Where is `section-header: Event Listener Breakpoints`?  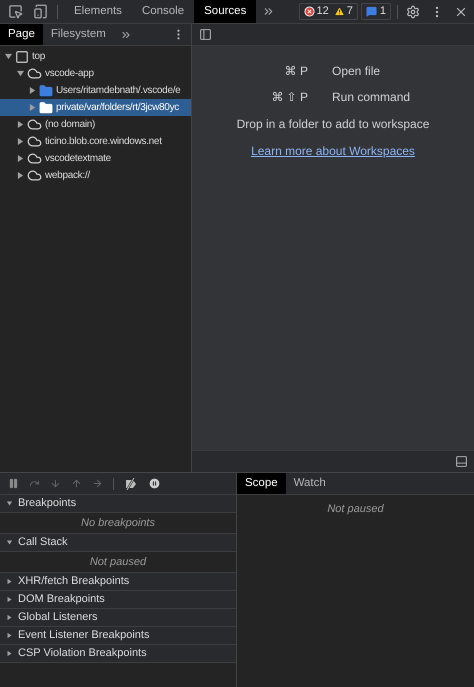 section-header: Event Listener Breakpoints is located at coordinates (118, 636).